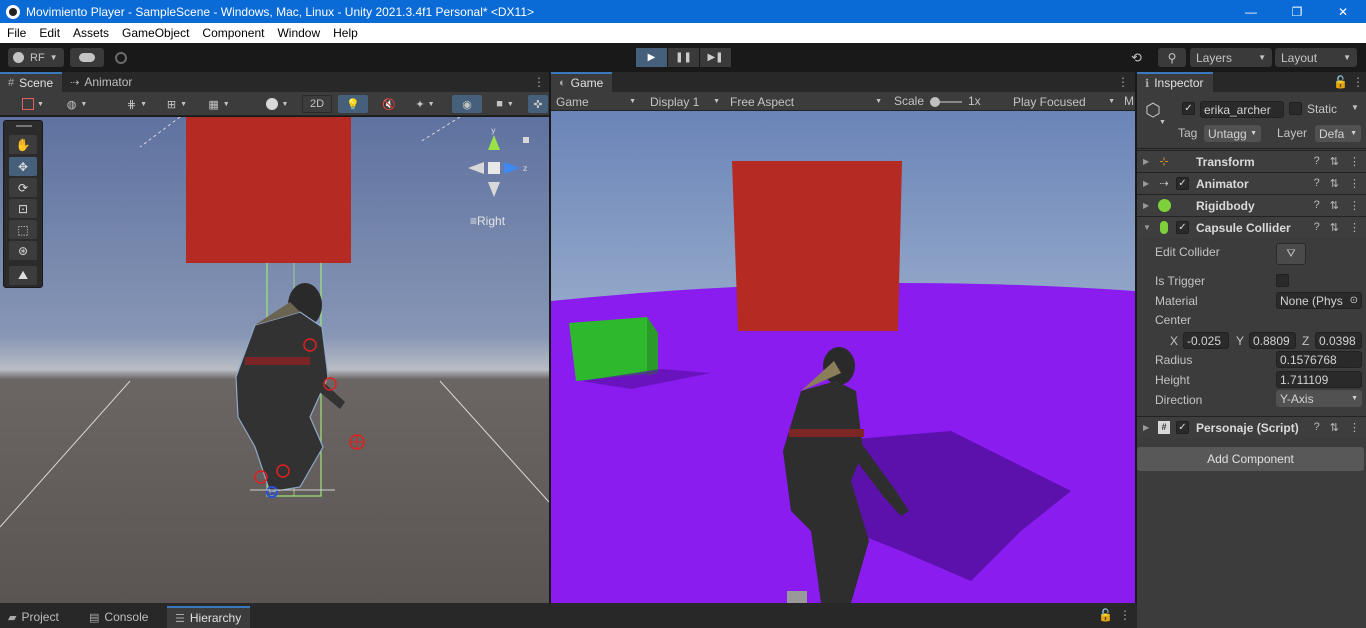 This screenshot has width=1366, height=628. What do you see at coordinates (16, 33) in the screenshot?
I see `menu-file: File` at bounding box center [16, 33].